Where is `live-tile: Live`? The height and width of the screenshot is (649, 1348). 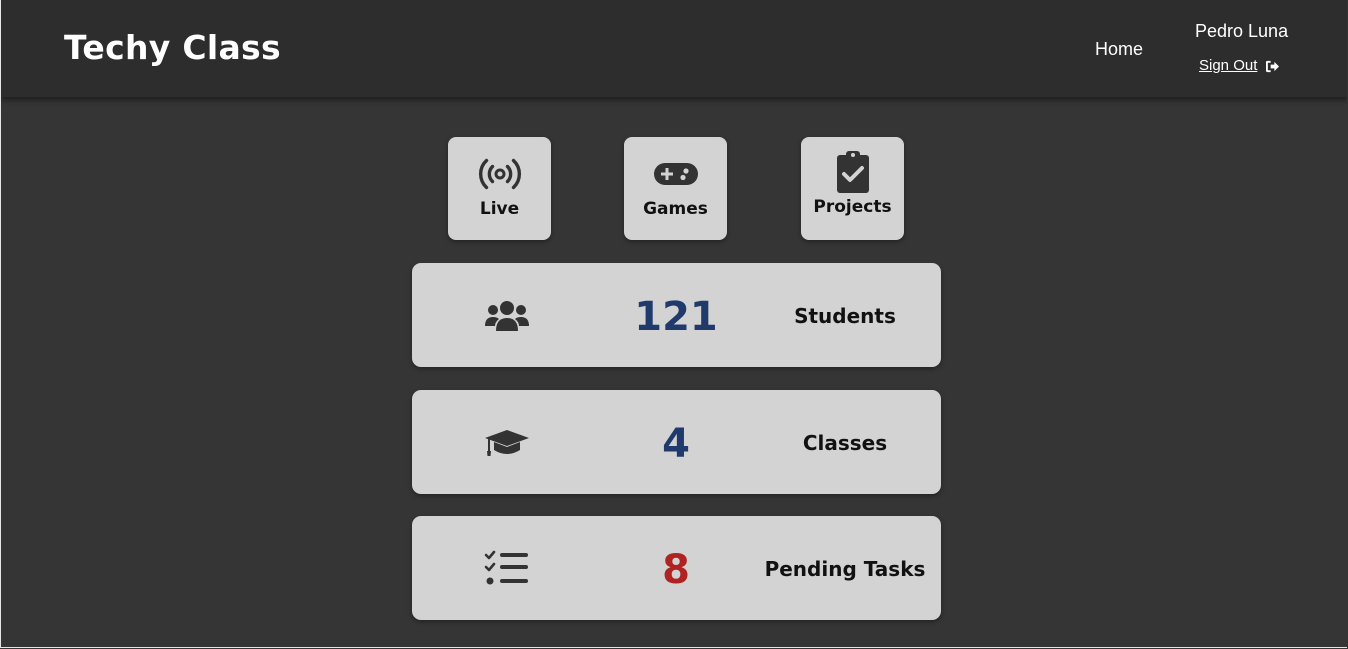 live-tile: Live is located at coordinates (499, 188).